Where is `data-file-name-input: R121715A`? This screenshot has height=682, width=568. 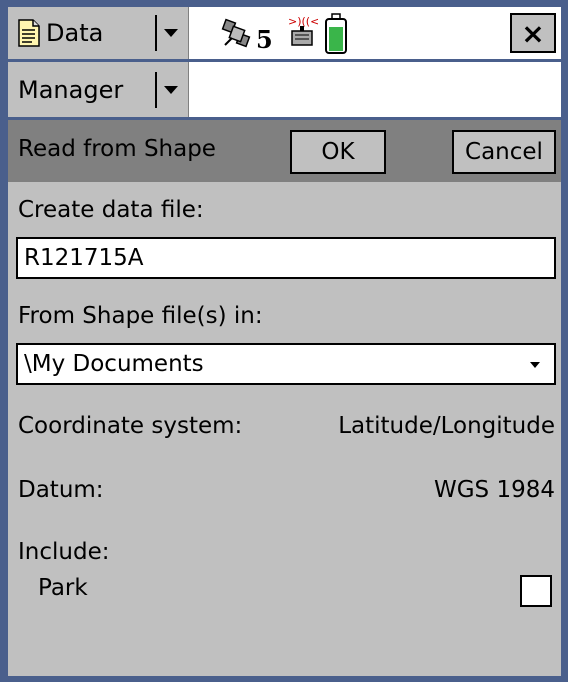 data-file-name-input: R121715A is located at coordinates (286, 258).